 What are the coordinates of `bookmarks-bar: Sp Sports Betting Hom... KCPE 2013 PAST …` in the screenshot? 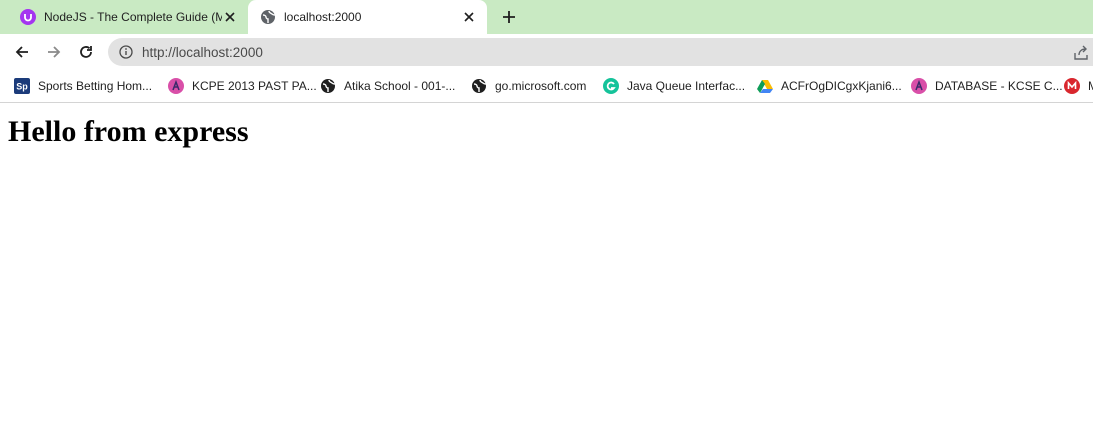 It's located at (546, 86).